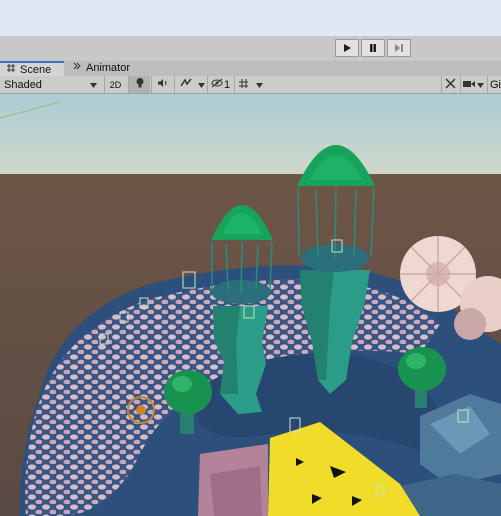 The image size is (501, 516). I want to click on step-button, so click(399, 48).